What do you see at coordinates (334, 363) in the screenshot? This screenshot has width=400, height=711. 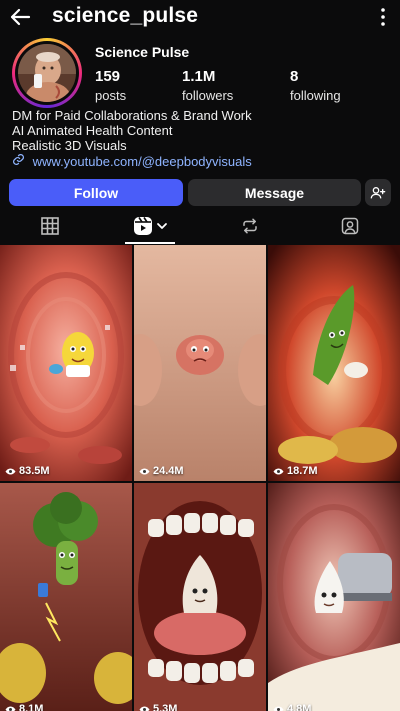 I see `reel-thumbnail: 18.7M` at bounding box center [334, 363].